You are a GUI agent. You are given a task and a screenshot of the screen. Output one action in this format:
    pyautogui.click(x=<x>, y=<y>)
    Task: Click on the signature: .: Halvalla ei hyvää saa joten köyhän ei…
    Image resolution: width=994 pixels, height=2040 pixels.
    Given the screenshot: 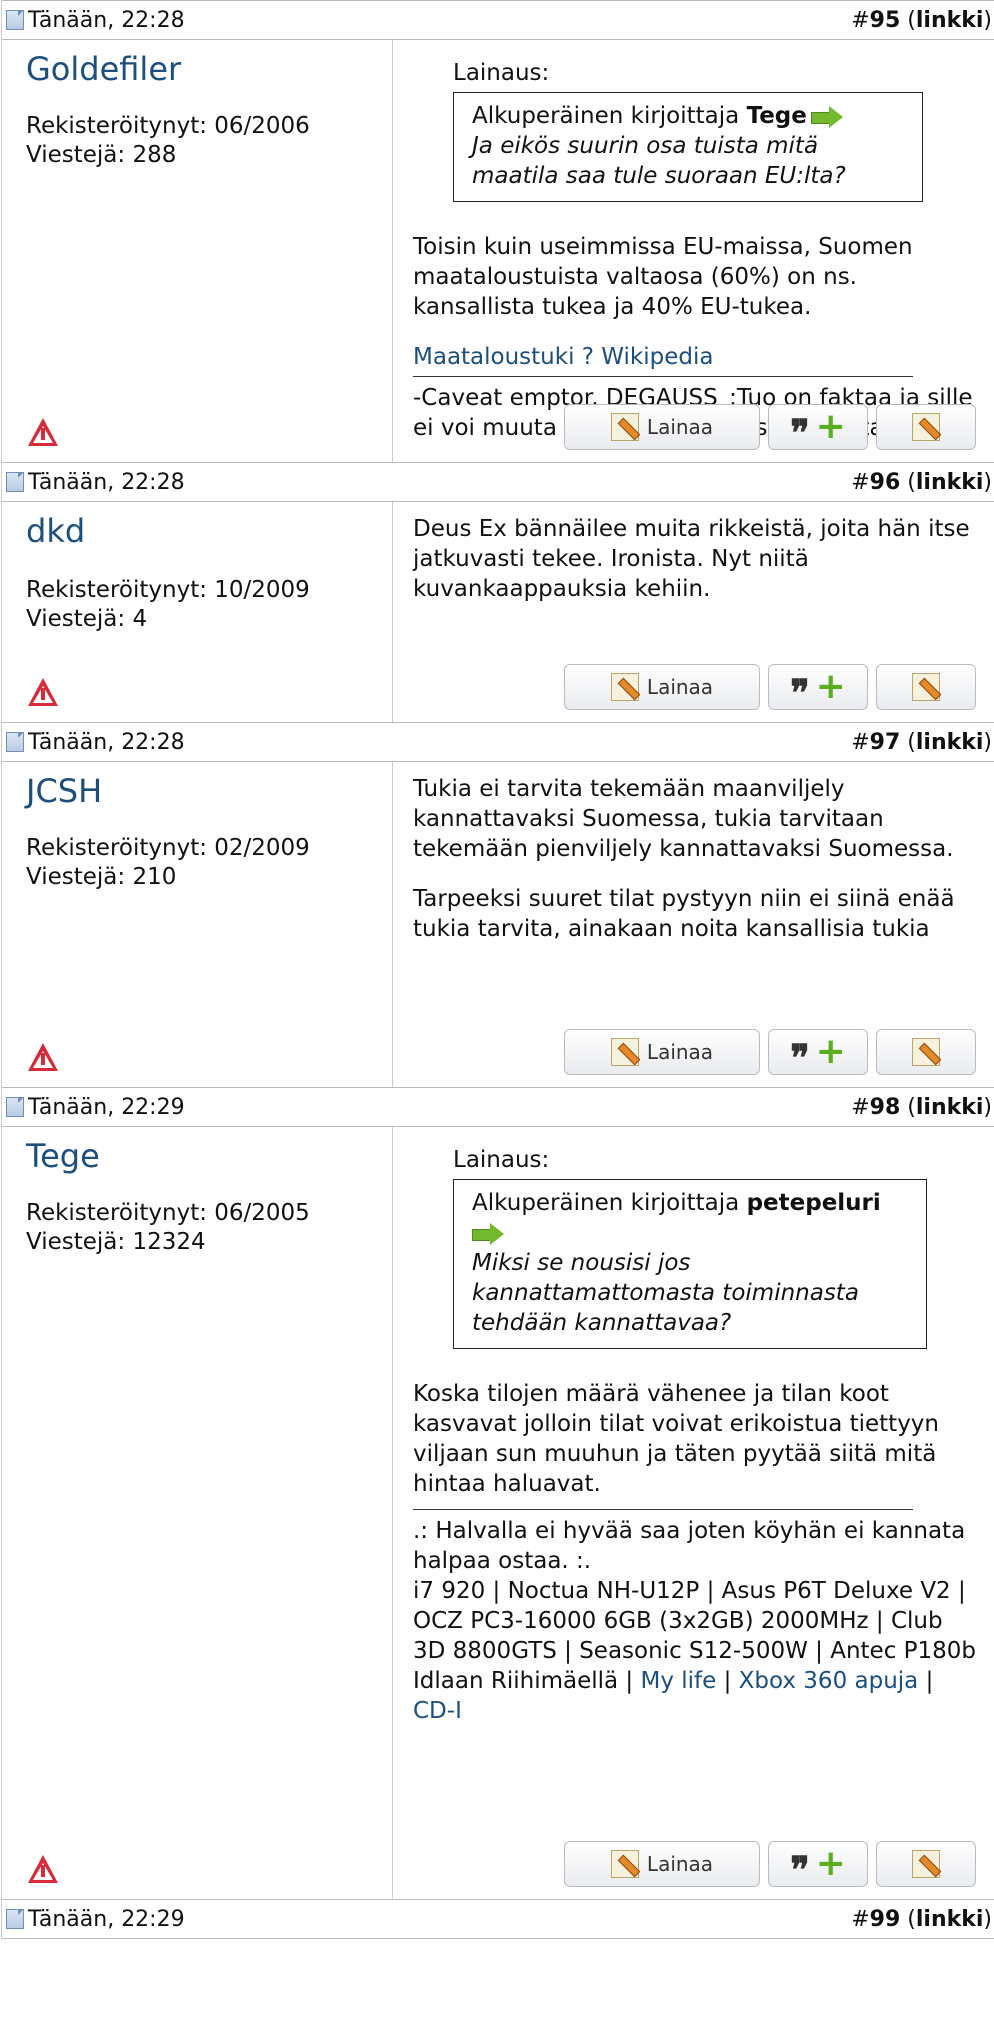 What is the action you would take?
    pyautogui.click(x=695, y=1621)
    